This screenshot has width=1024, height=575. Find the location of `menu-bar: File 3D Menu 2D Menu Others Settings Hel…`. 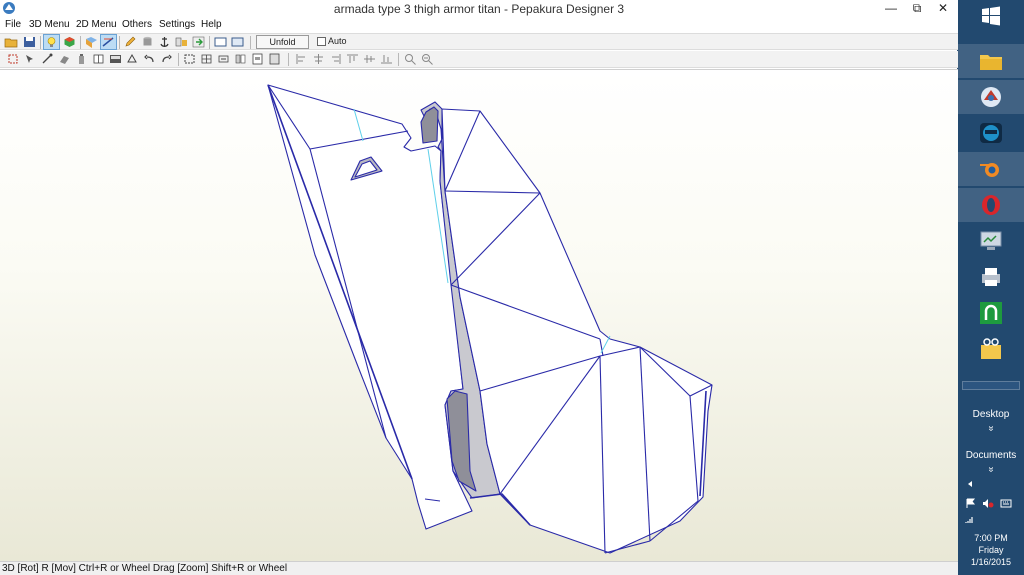

menu-bar: File 3D Menu 2D Menu Others Settings Hel… is located at coordinates (479, 25).